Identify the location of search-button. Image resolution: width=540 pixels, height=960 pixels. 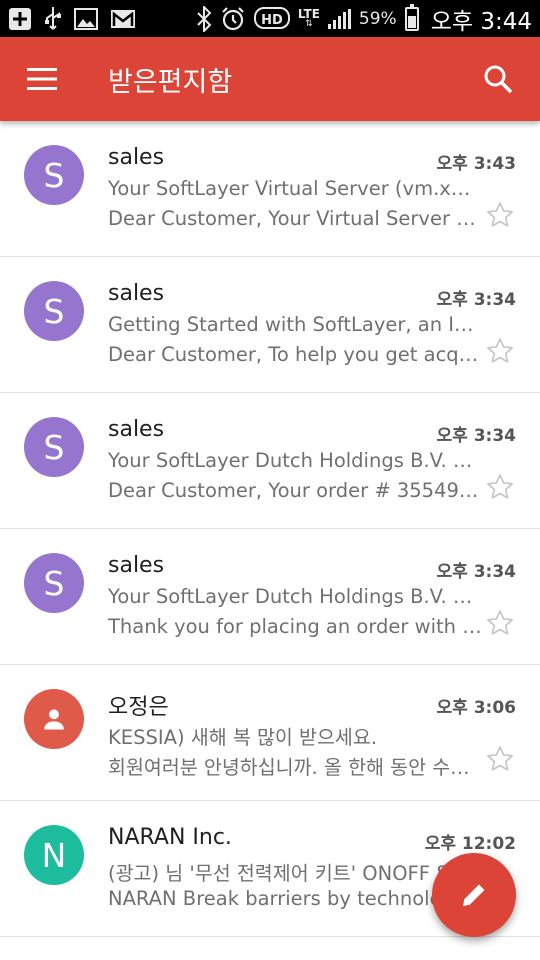
(498, 79).